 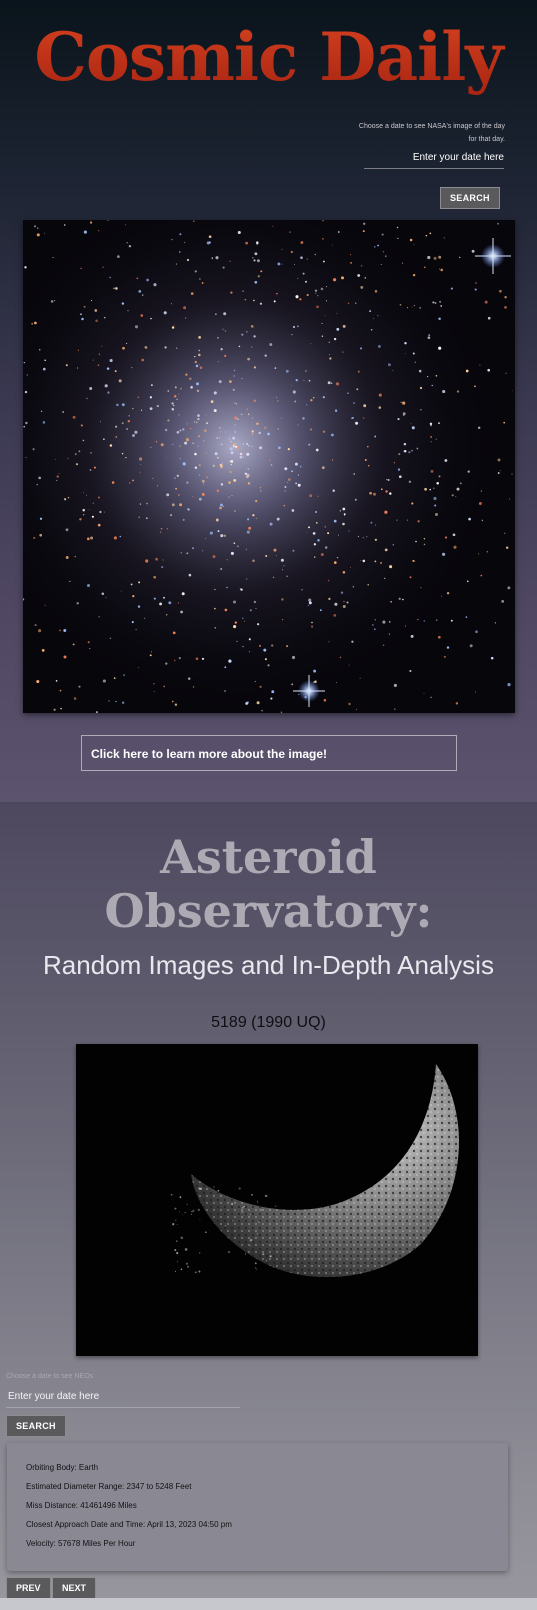 What do you see at coordinates (81, 1543) in the screenshot?
I see `velocity-text: Velocity: 57678 Miles Per Hour` at bounding box center [81, 1543].